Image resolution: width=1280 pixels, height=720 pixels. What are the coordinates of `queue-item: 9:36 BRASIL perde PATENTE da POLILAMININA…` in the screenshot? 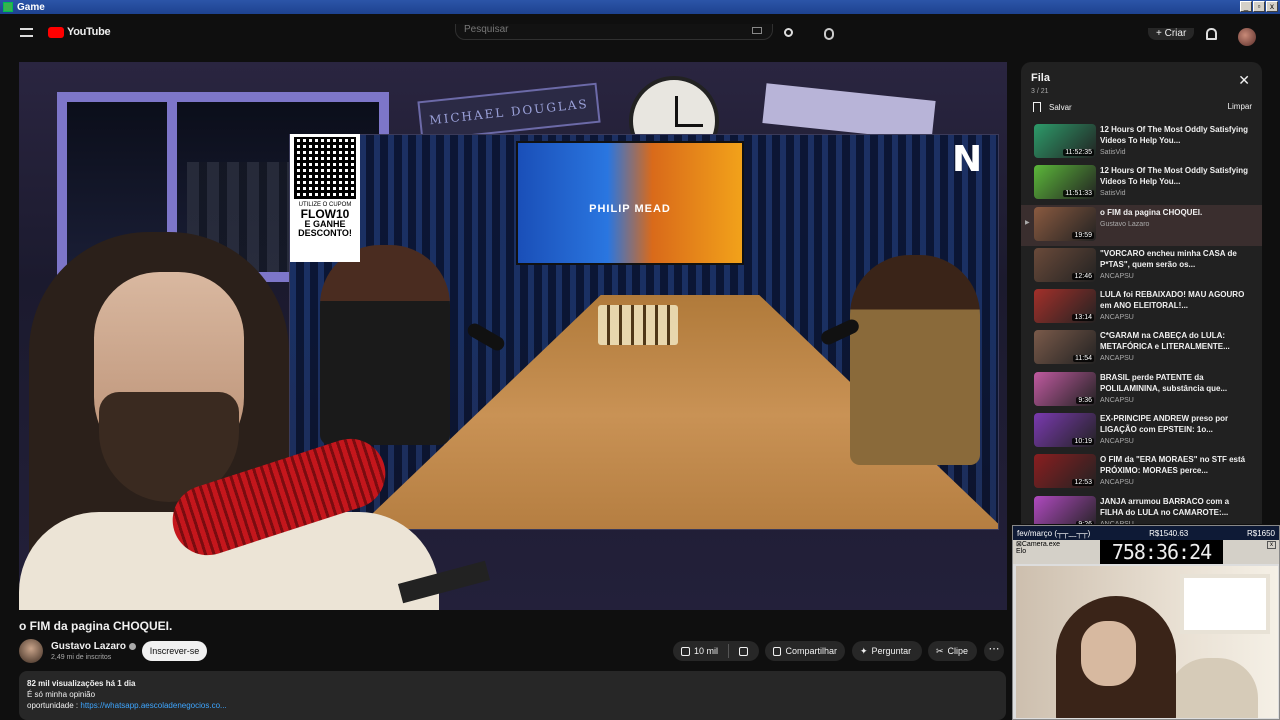 It's located at (1141, 390).